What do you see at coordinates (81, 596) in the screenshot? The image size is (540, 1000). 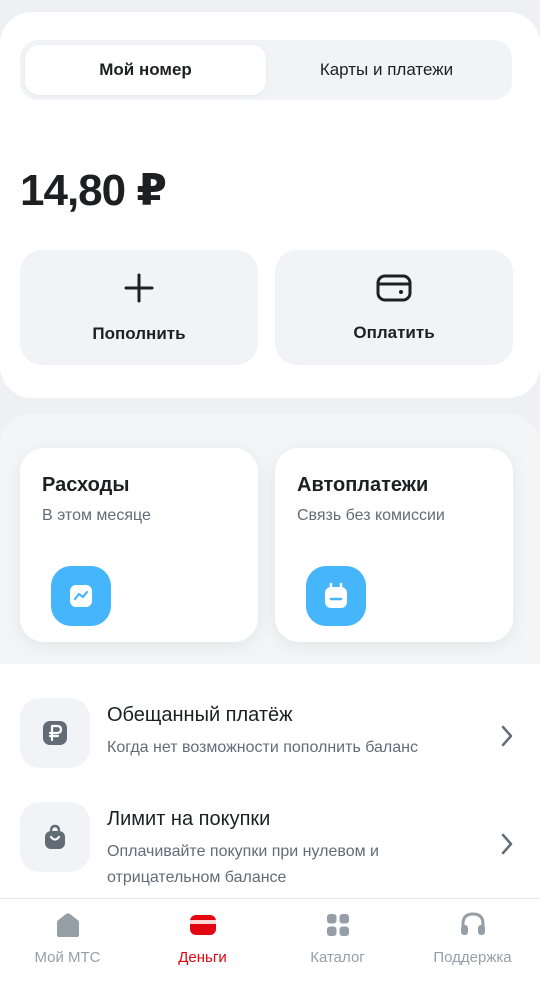 I see `chart-icon` at bounding box center [81, 596].